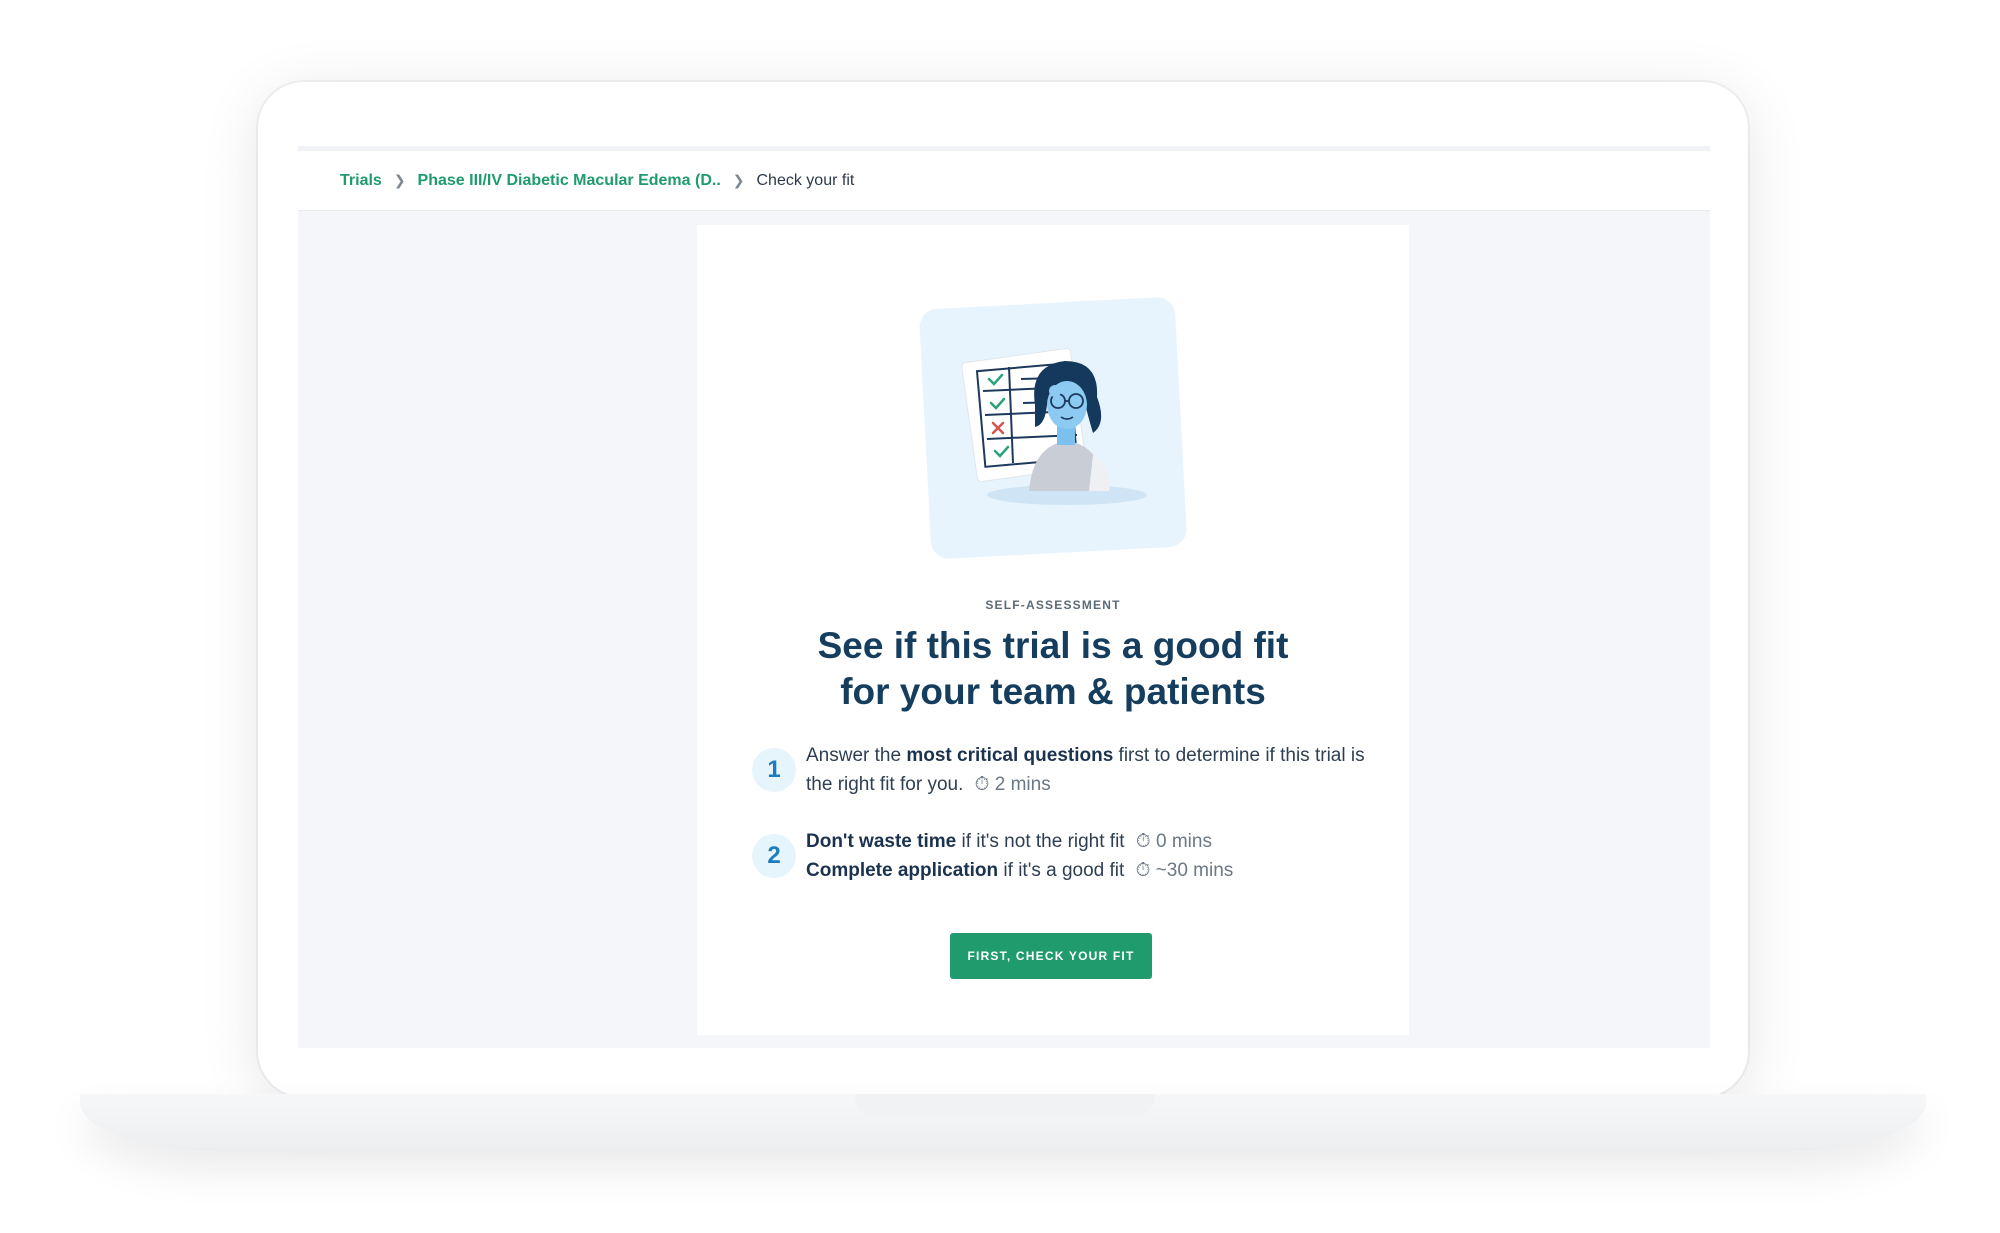 The image size is (2000, 1233). I want to click on laptop-notch, so click(1005, 1106).